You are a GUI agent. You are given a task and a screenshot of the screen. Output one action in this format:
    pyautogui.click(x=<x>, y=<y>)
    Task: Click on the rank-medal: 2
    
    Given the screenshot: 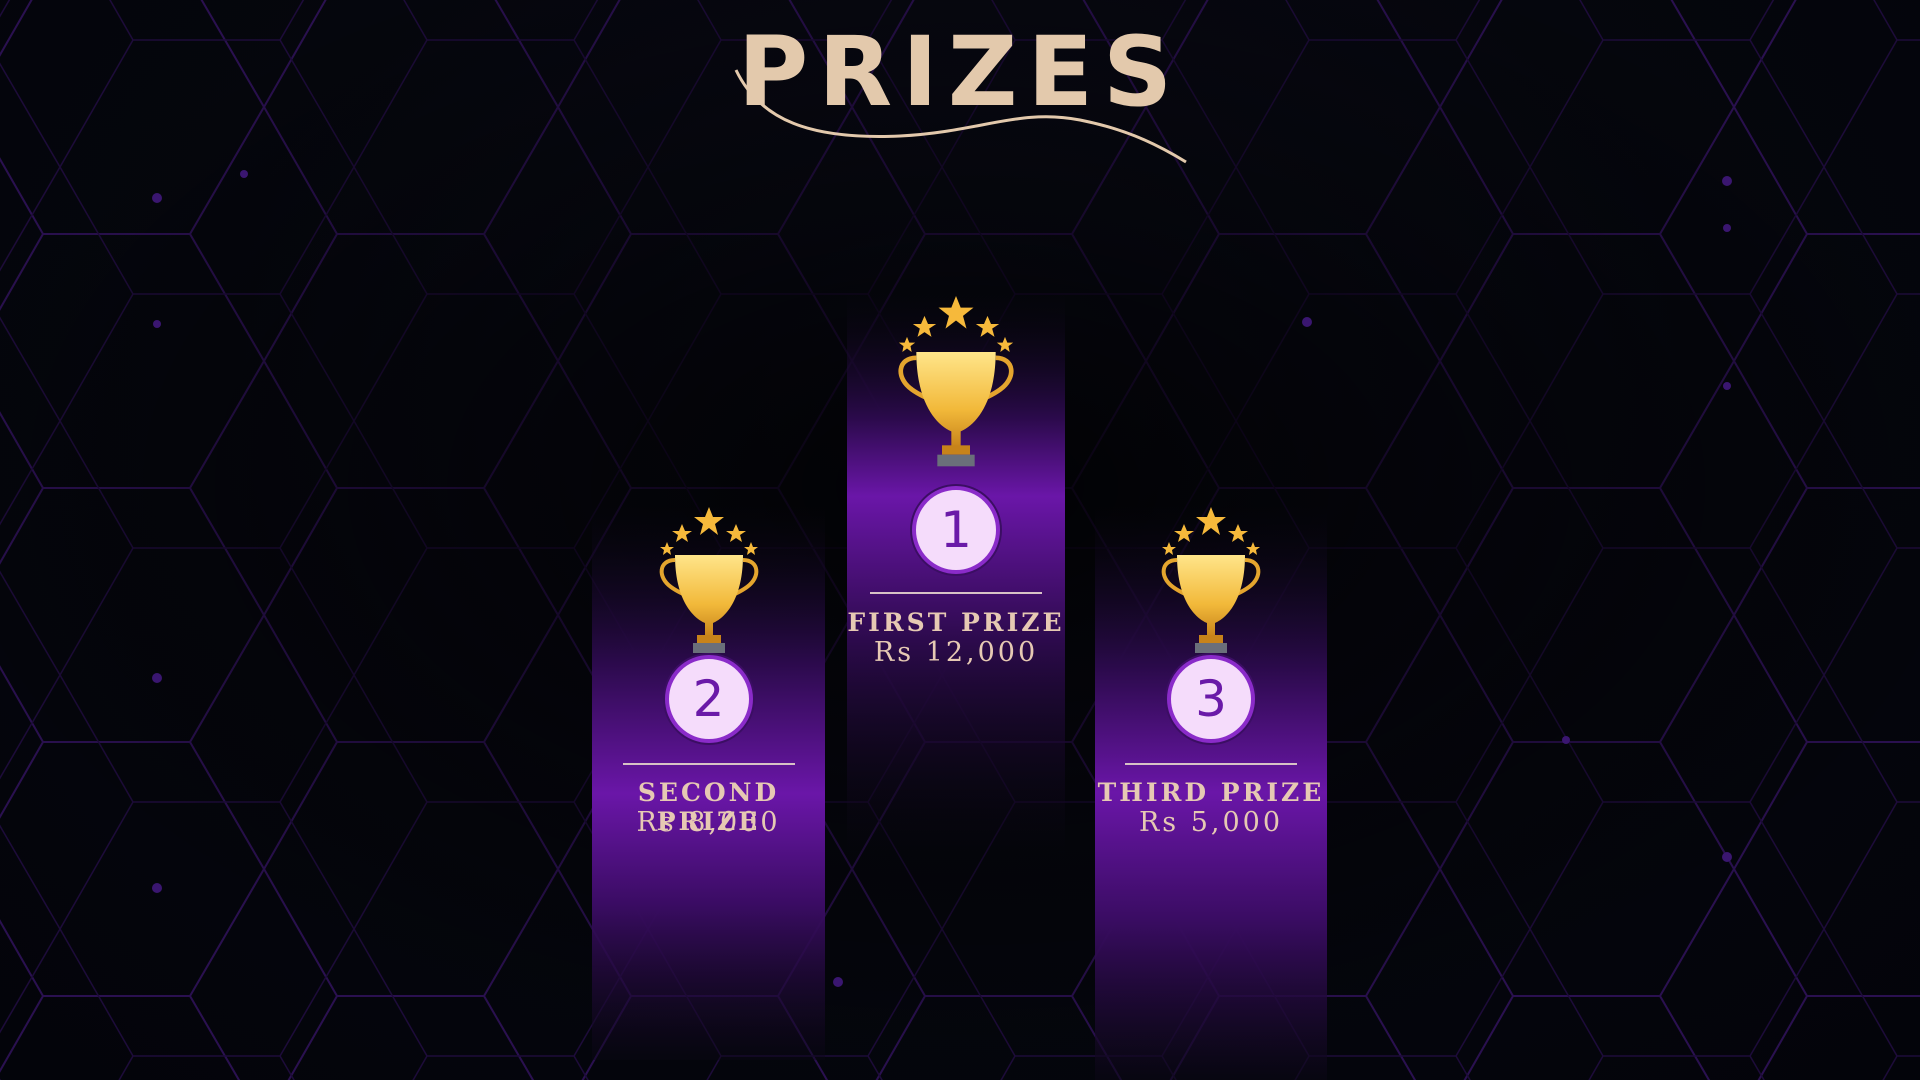 What is the action you would take?
    pyautogui.click(x=708, y=699)
    